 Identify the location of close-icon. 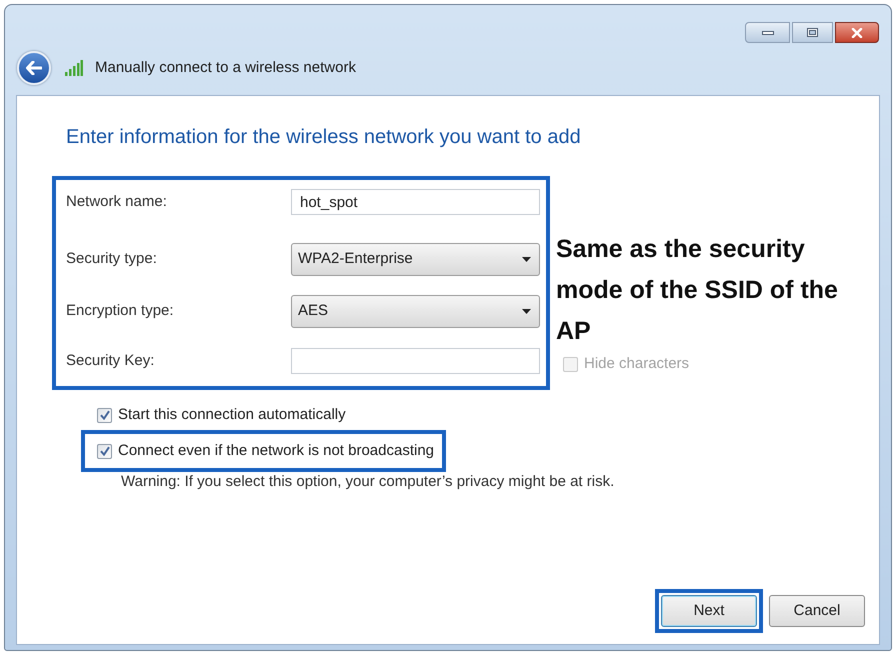
(857, 33).